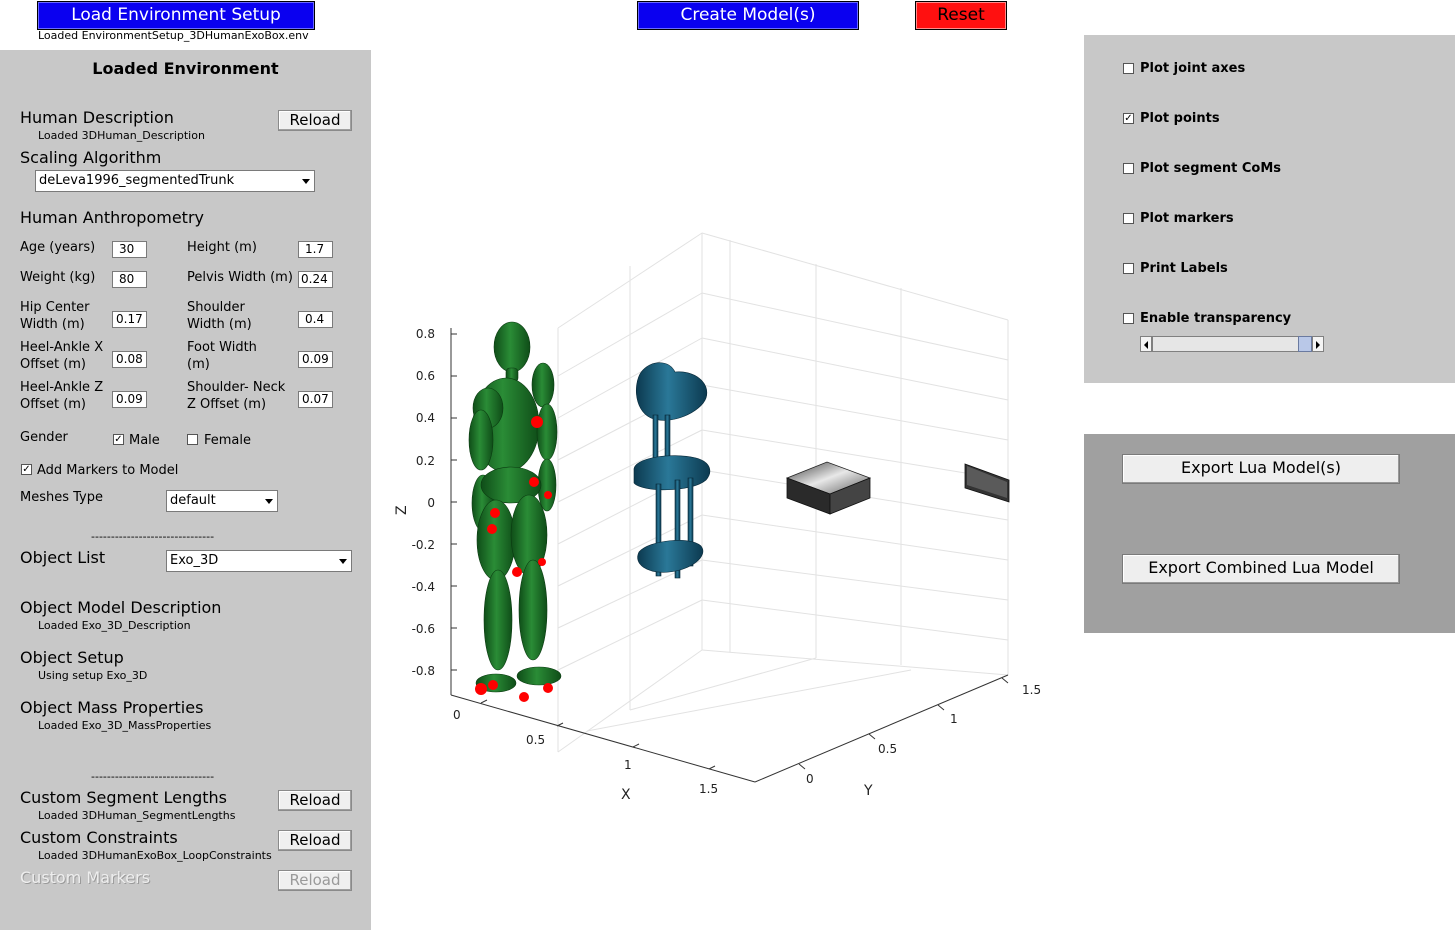 This screenshot has height=930, width=1455. I want to click on z-tick-marks, so click(454, 502).